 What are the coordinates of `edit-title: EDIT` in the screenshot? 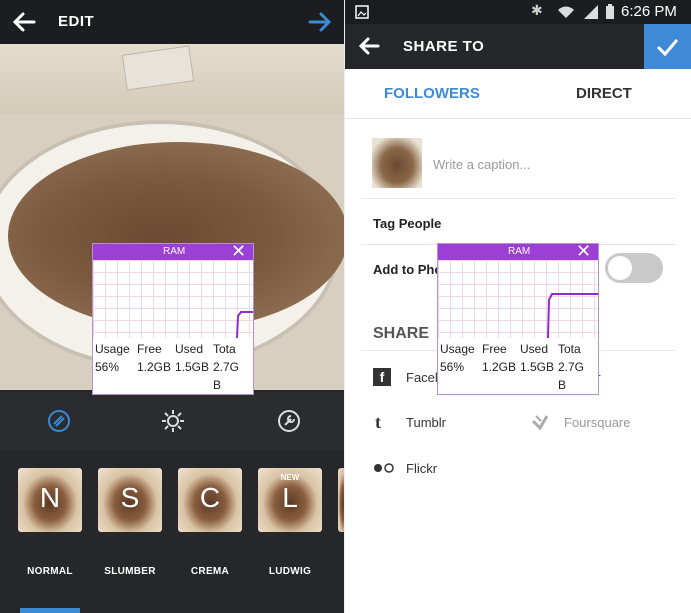 It's located at (76, 21).